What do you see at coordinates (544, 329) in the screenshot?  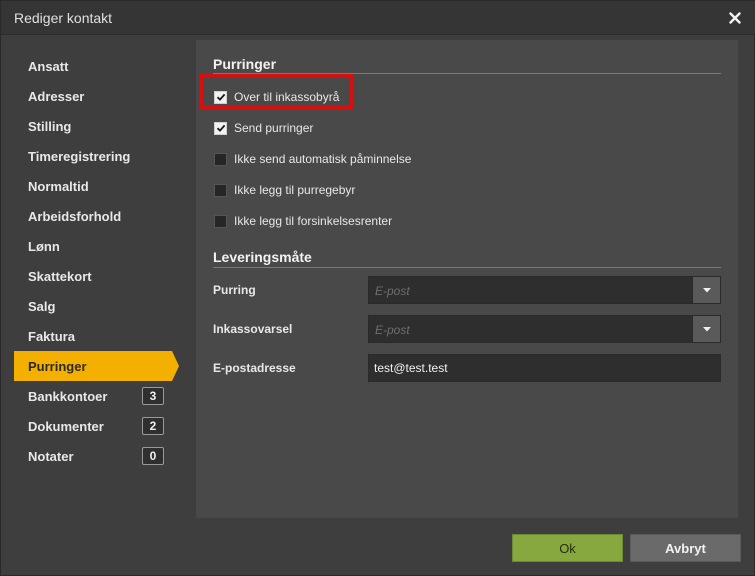 I see `inkassovarsel-select: E-post` at bounding box center [544, 329].